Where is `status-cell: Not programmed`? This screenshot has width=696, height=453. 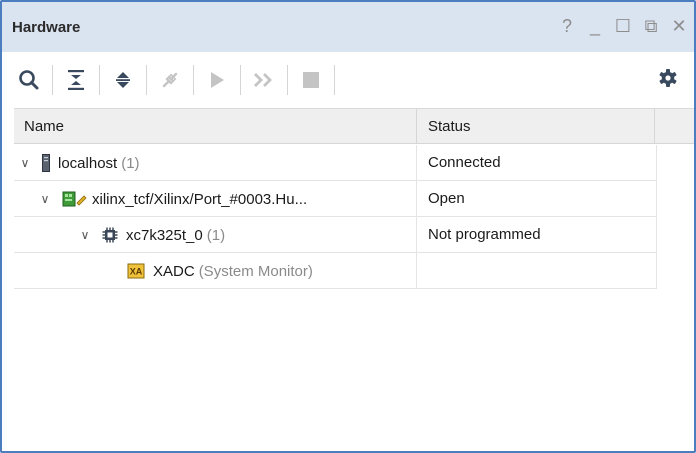 status-cell: Not programmed is located at coordinates (537, 235).